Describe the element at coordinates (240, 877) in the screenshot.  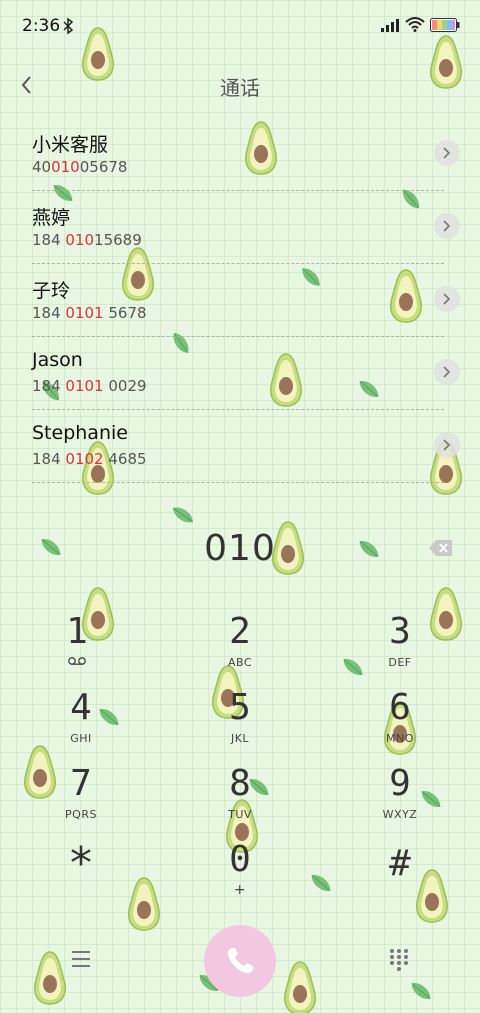
I see `key-0: 0 +` at that location.